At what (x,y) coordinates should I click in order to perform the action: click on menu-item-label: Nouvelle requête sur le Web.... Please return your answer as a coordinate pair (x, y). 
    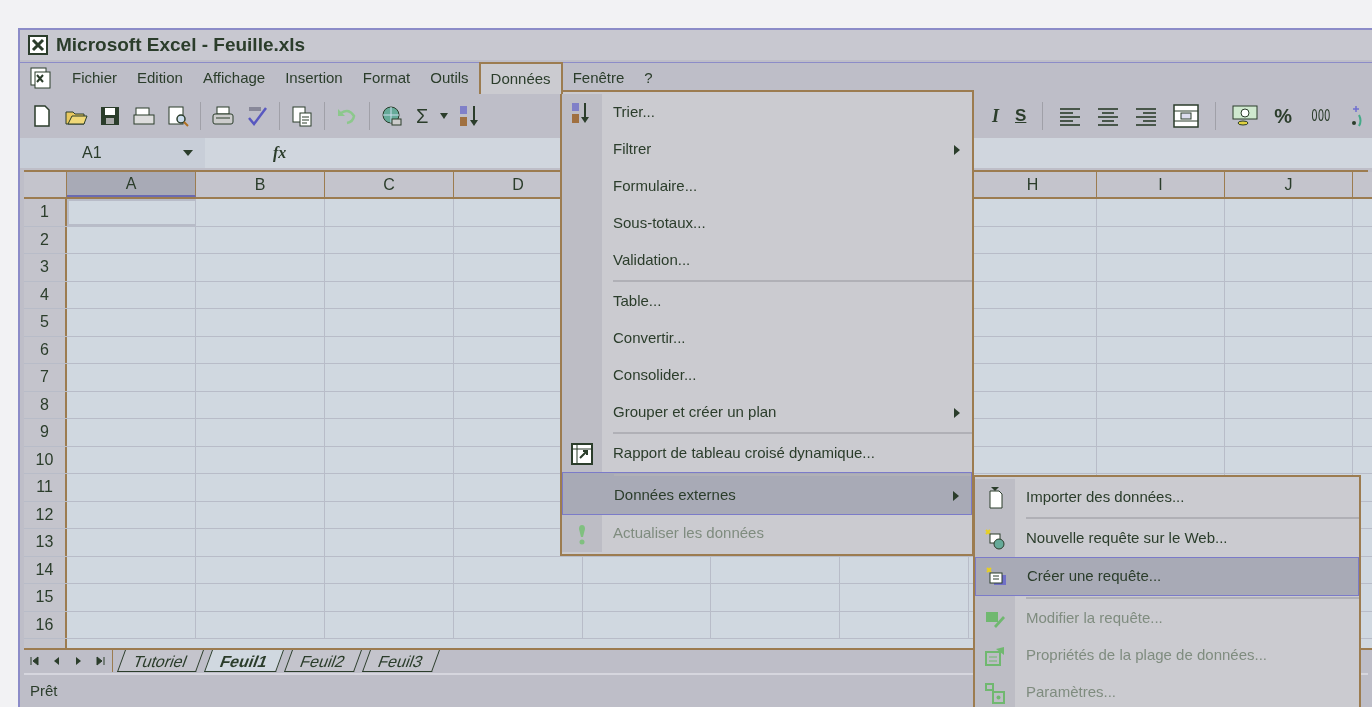
    Looking at the image, I should click on (1127, 538).